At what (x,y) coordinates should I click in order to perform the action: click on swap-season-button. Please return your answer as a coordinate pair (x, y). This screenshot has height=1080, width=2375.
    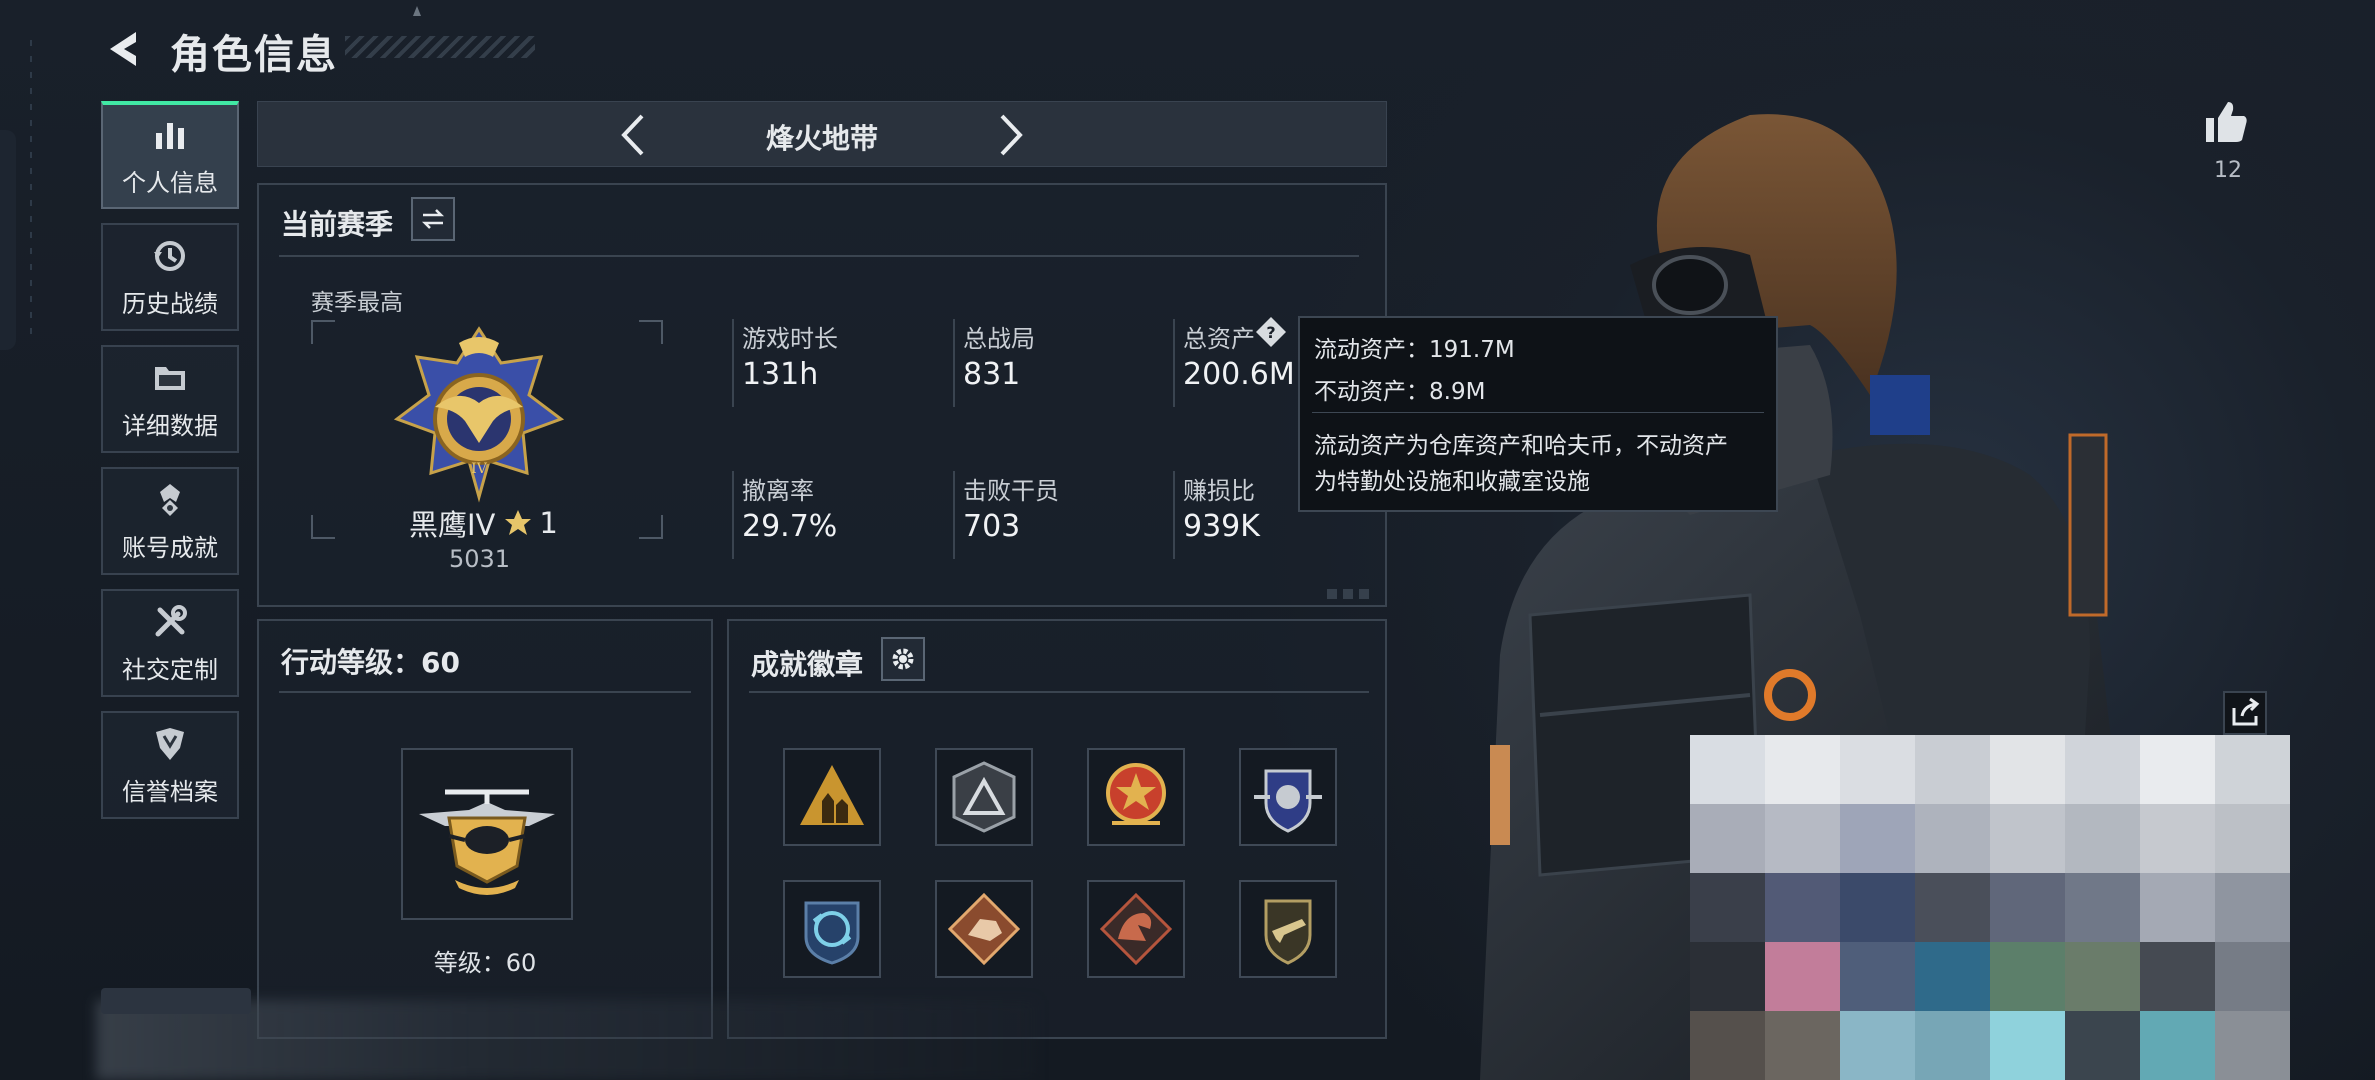
    Looking at the image, I should click on (433, 219).